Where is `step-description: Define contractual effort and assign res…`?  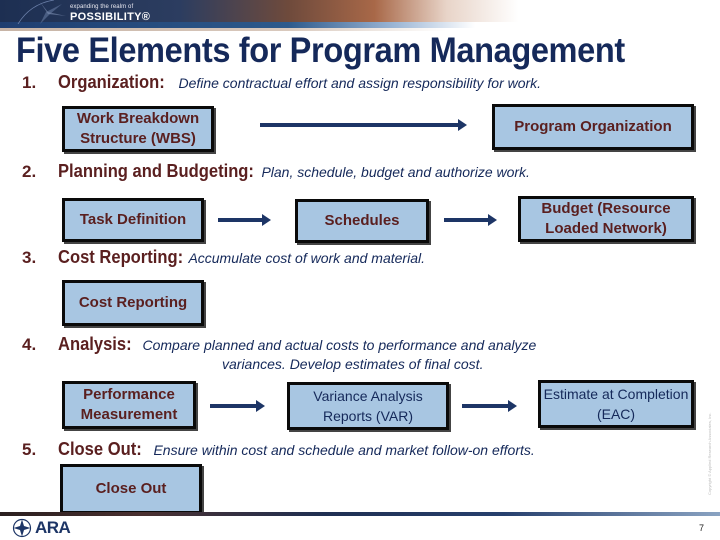
step-description: Define contractual effort and assign res… is located at coordinates (360, 83).